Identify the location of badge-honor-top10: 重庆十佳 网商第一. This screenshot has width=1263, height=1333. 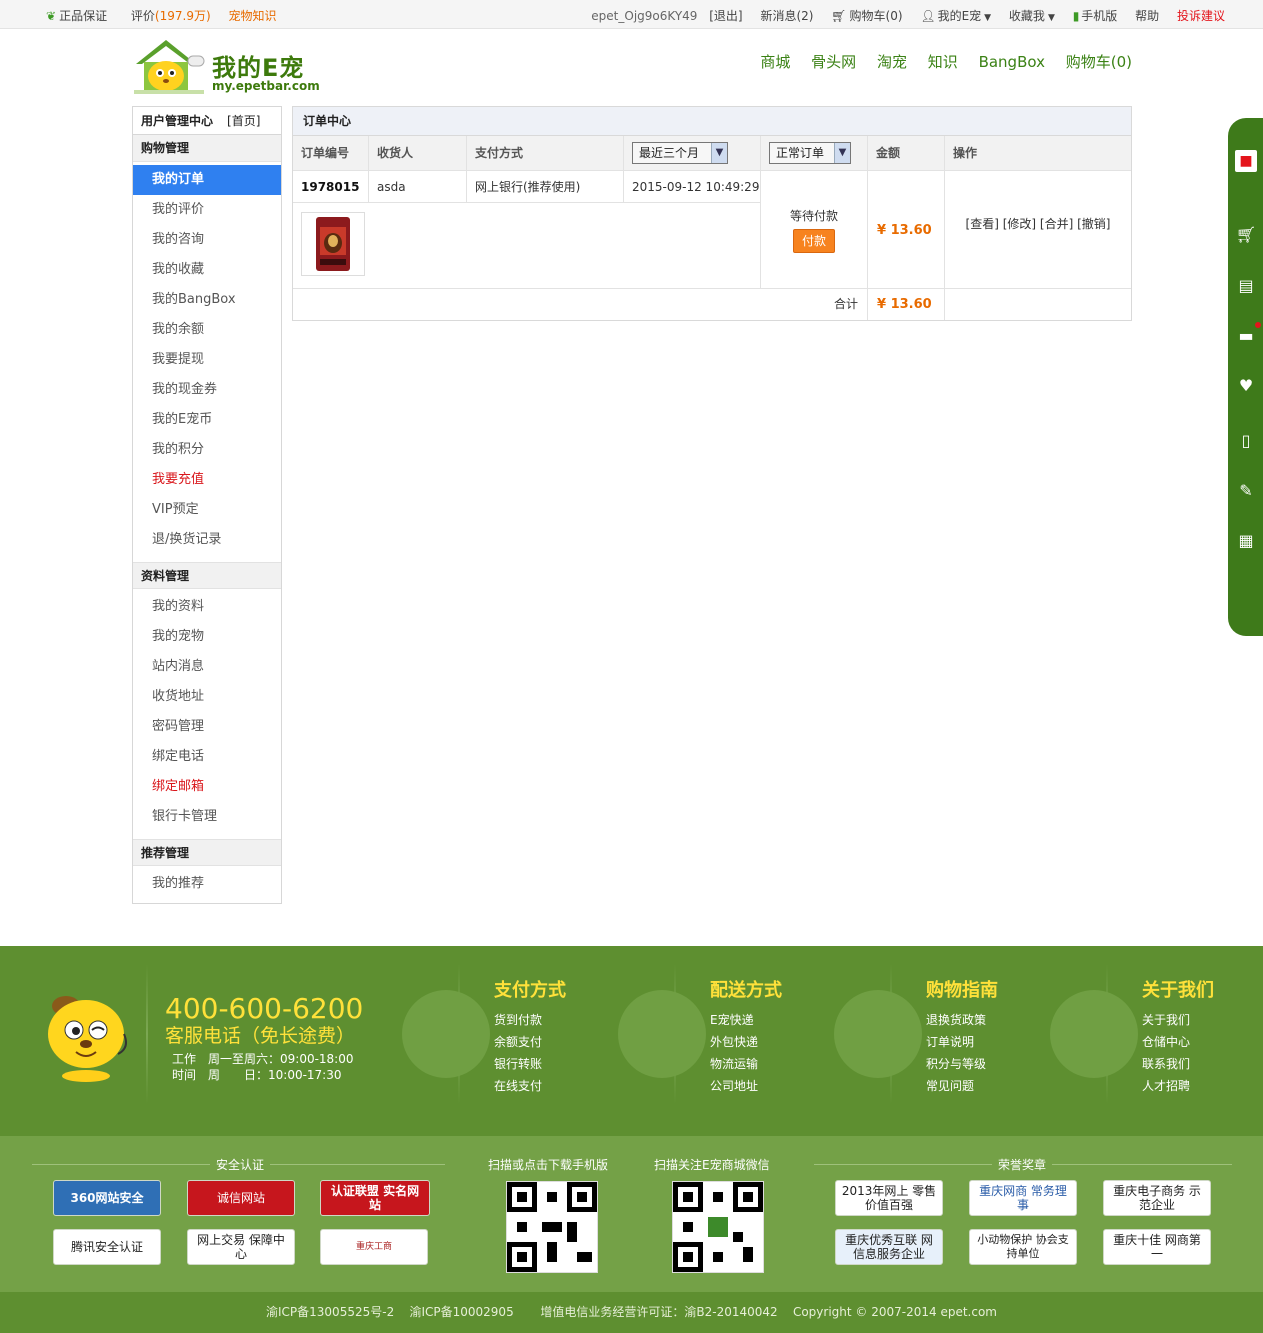
(1157, 1247).